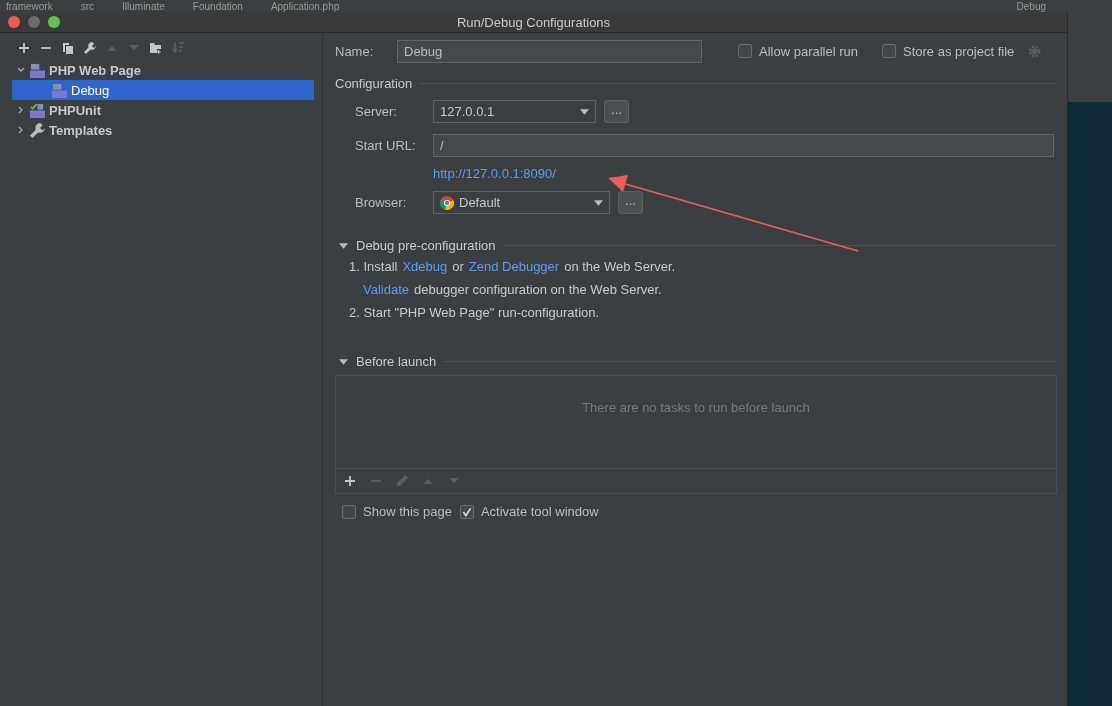 The height and width of the screenshot is (706, 1112). What do you see at coordinates (397, 511) in the screenshot?
I see `option-checkbox: Show this page` at bounding box center [397, 511].